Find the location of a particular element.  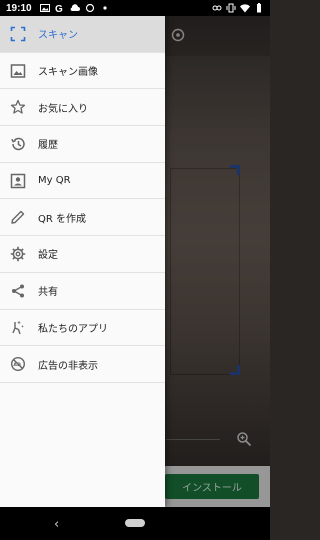

drawer-item-remove-ads: AD 広告の非表示 is located at coordinates (82, 364).